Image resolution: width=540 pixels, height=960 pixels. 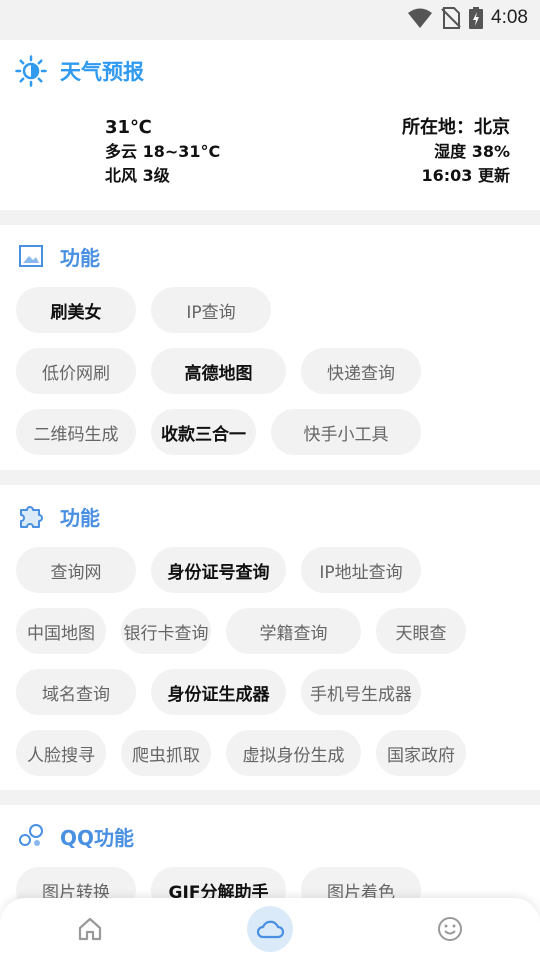 I want to click on chip-domain-query: 域名查询, so click(x=76, y=692).